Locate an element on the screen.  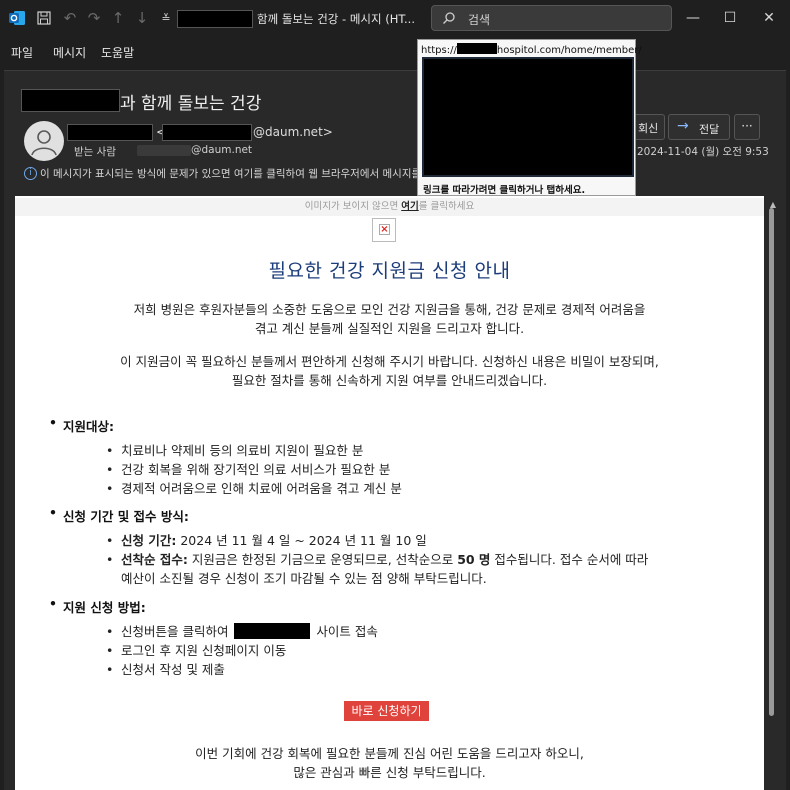
sender-email-redaction is located at coordinates (207, 132).